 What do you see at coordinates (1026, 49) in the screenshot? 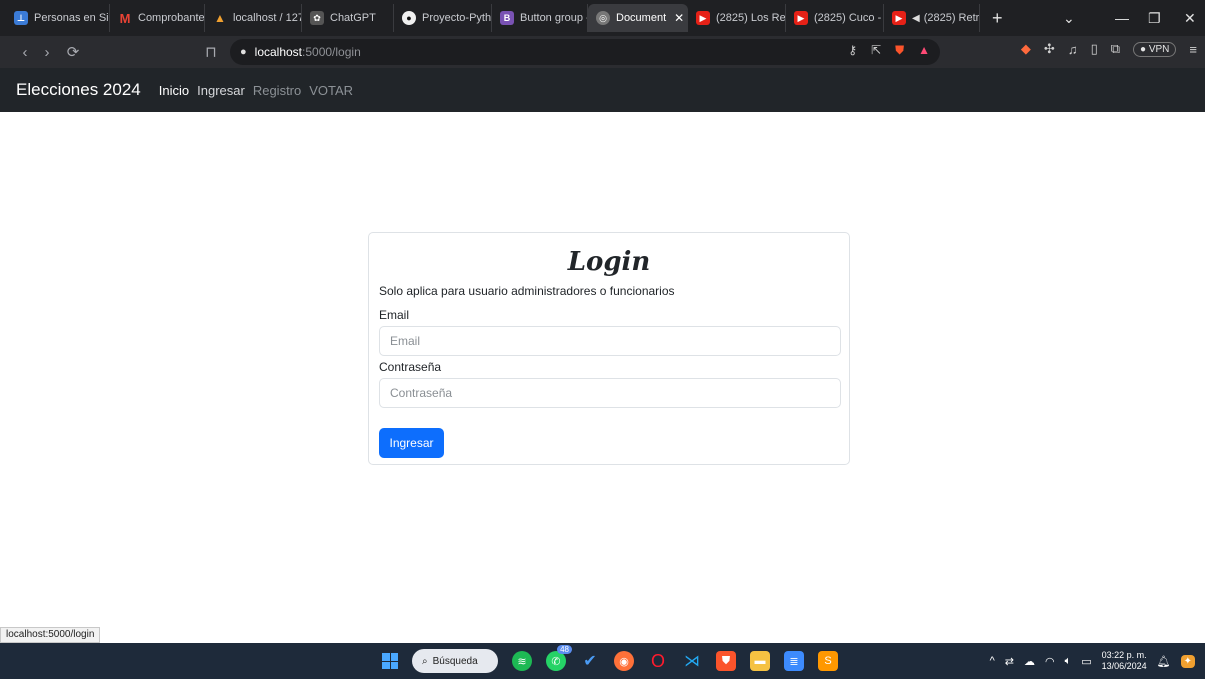
I see `brave-wallet-icon: ◆` at bounding box center [1026, 49].